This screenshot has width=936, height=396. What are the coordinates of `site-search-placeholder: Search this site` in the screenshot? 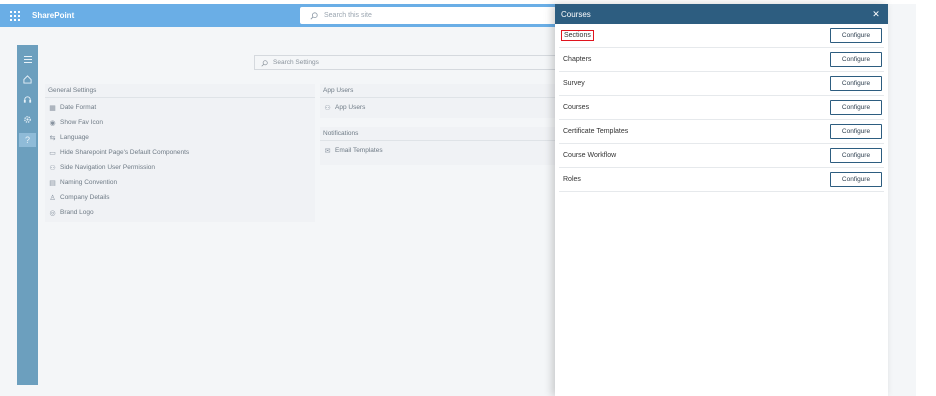 It's located at (348, 15).